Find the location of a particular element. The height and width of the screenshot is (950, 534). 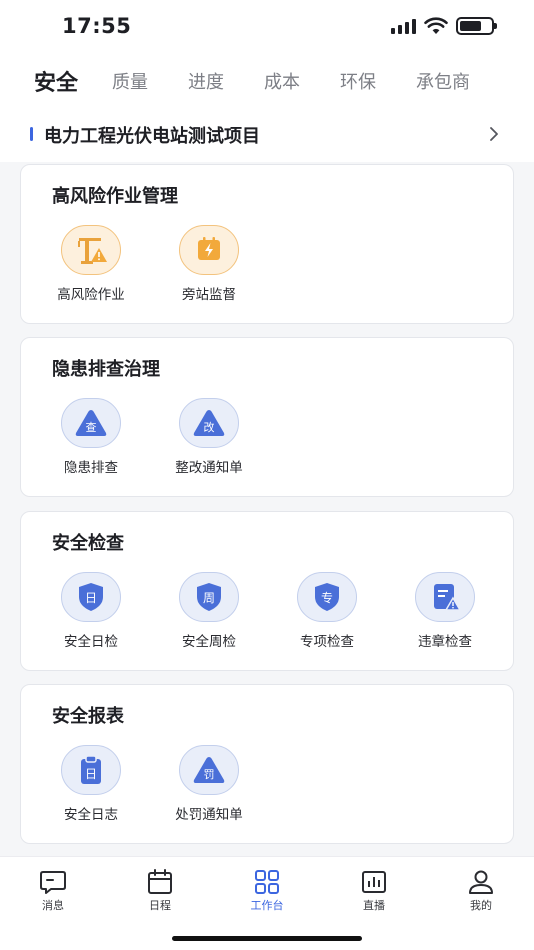

nav-workbench: 工作台 is located at coordinates (267, 891).